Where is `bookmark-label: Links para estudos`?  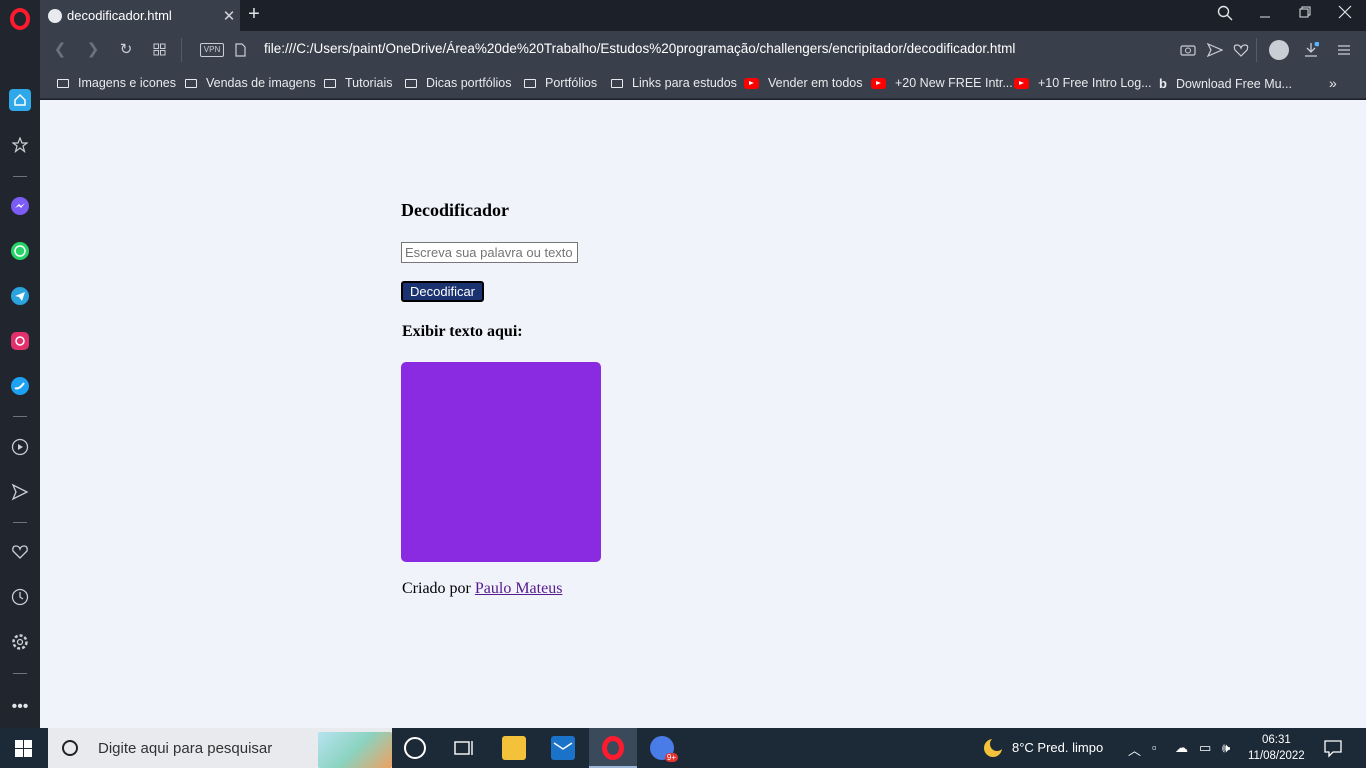
bookmark-label: Links para estudos is located at coordinates (684, 83).